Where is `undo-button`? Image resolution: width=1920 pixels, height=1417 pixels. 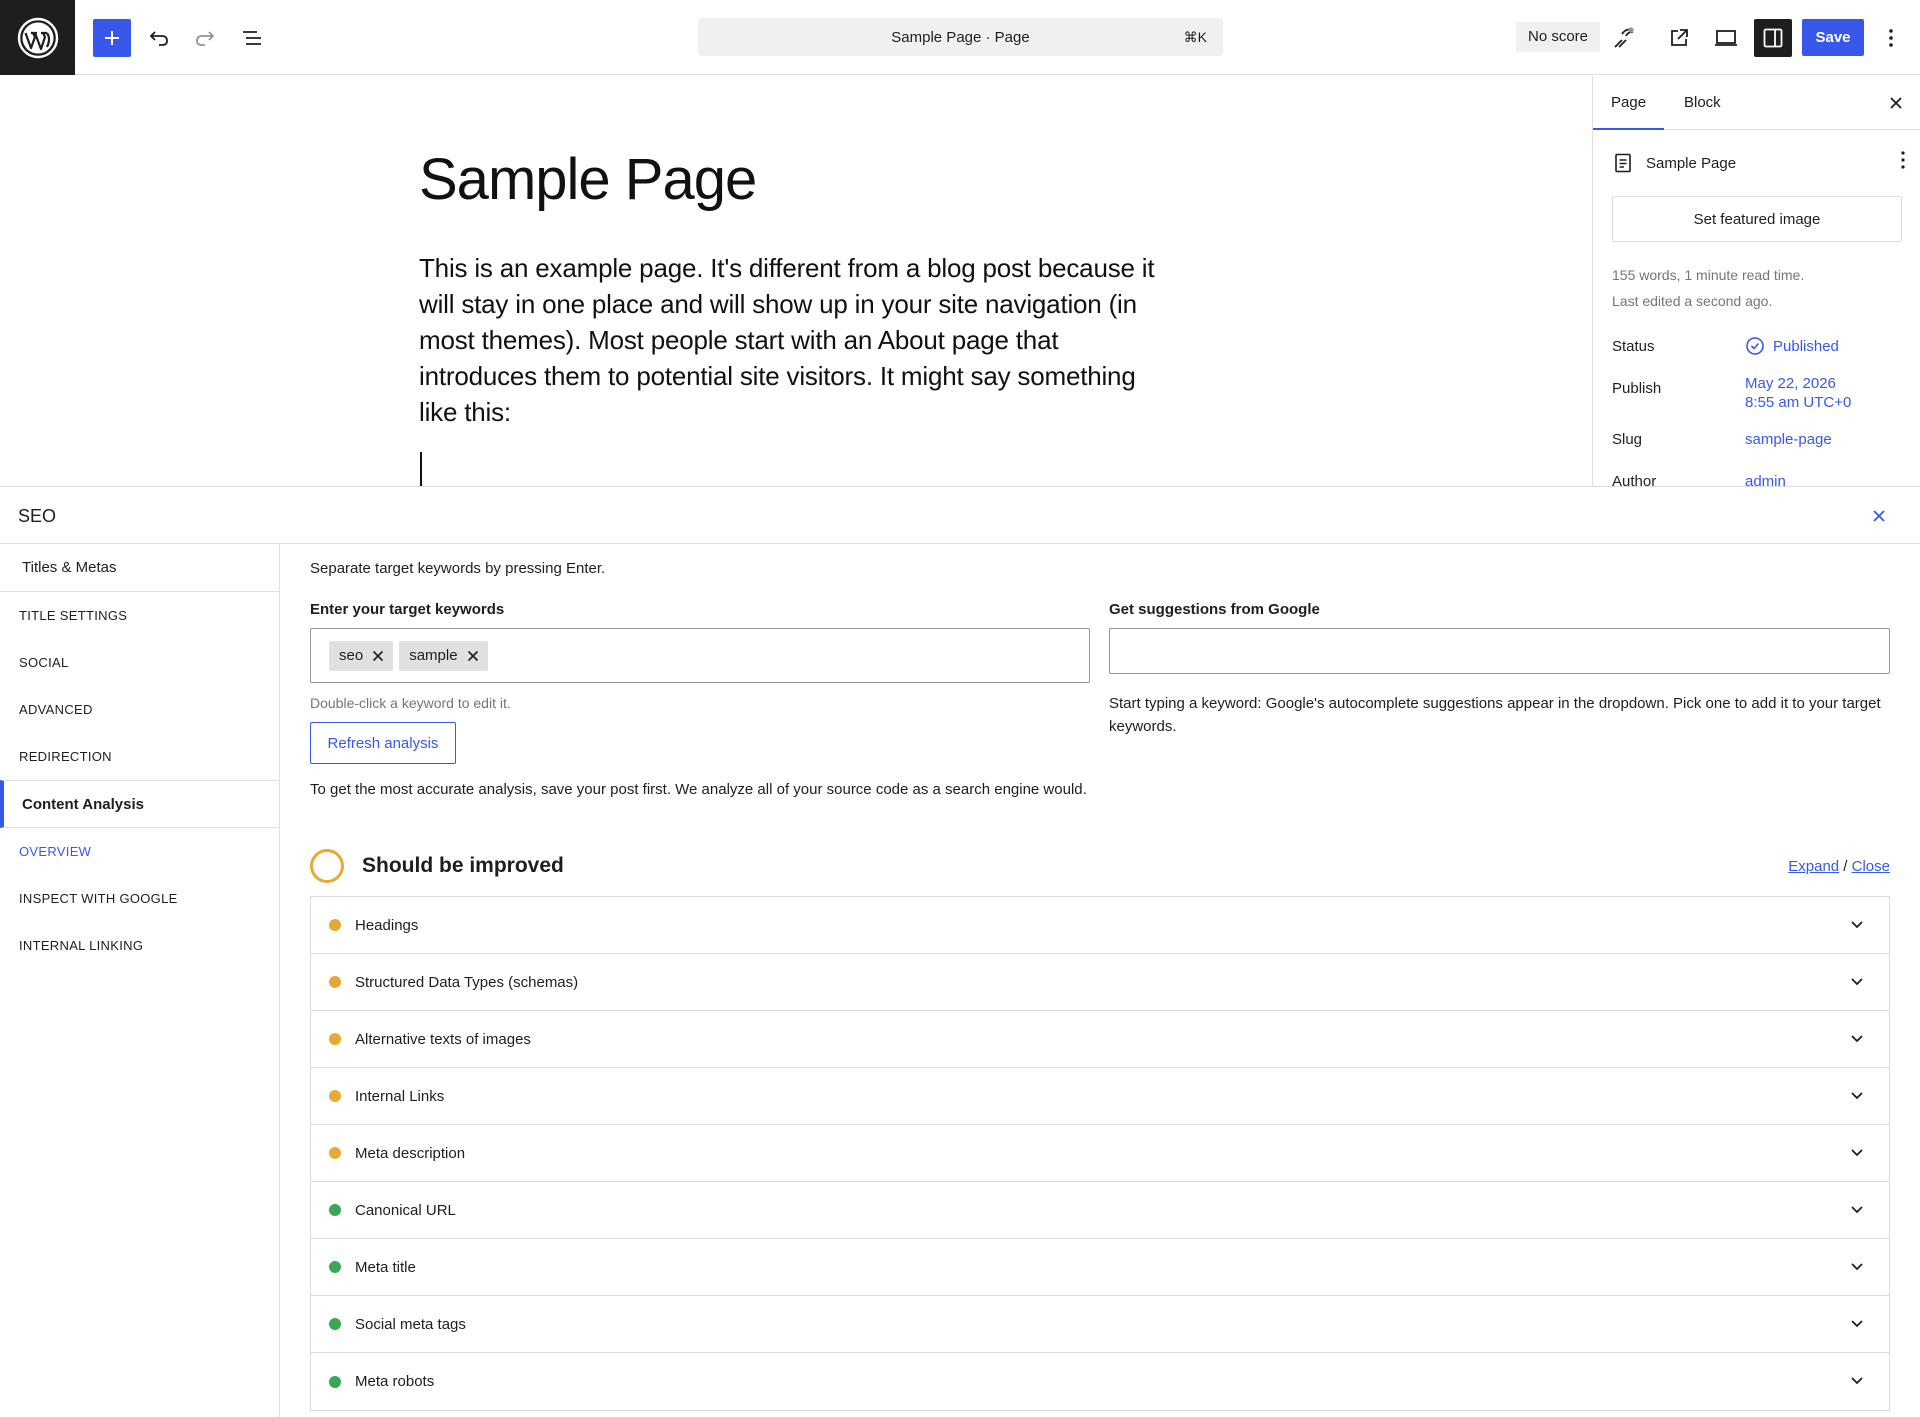
undo-button is located at coordinates (159, 38).